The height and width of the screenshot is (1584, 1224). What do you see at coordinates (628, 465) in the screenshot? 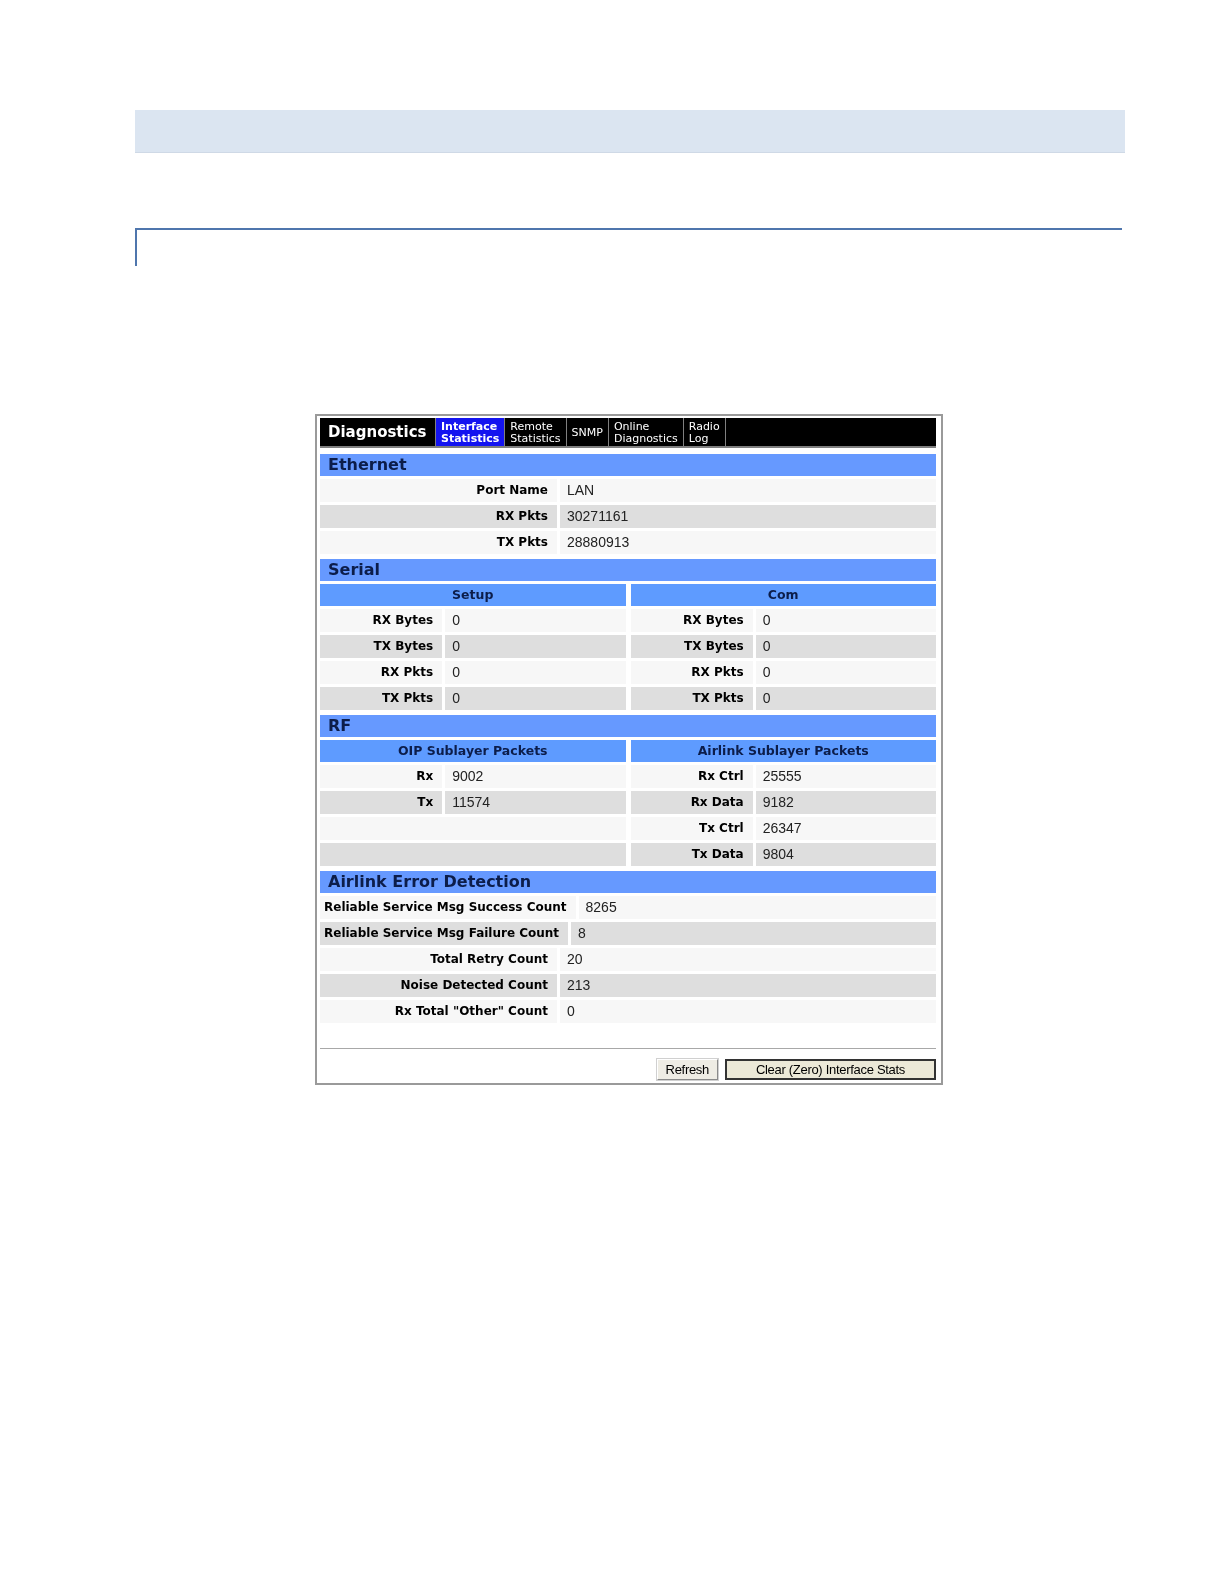
I see `section-header: Ethernet` at bounding box center [628, 465].